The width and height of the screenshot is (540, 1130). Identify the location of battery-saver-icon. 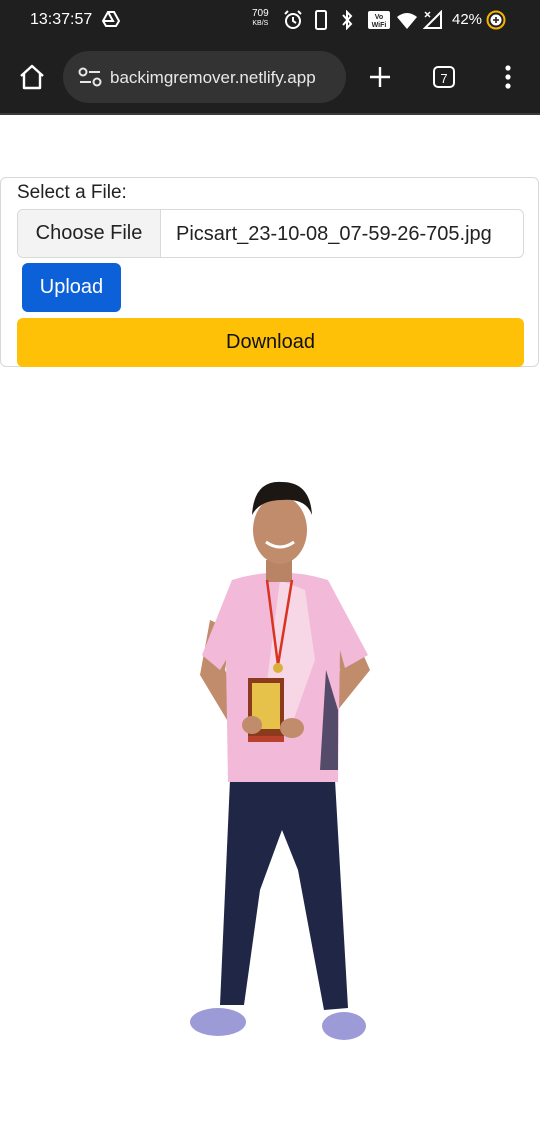
(496, 20).